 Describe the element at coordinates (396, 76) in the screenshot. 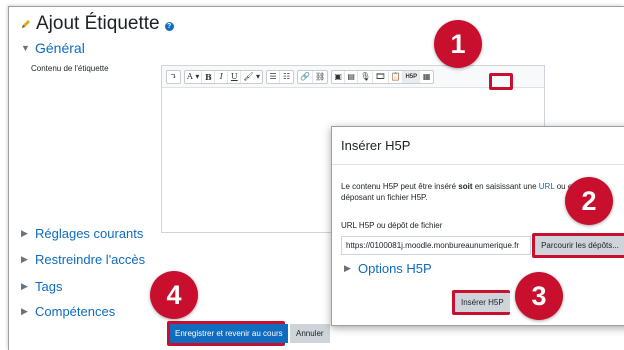

I see `file-icon: 📋` at that location.